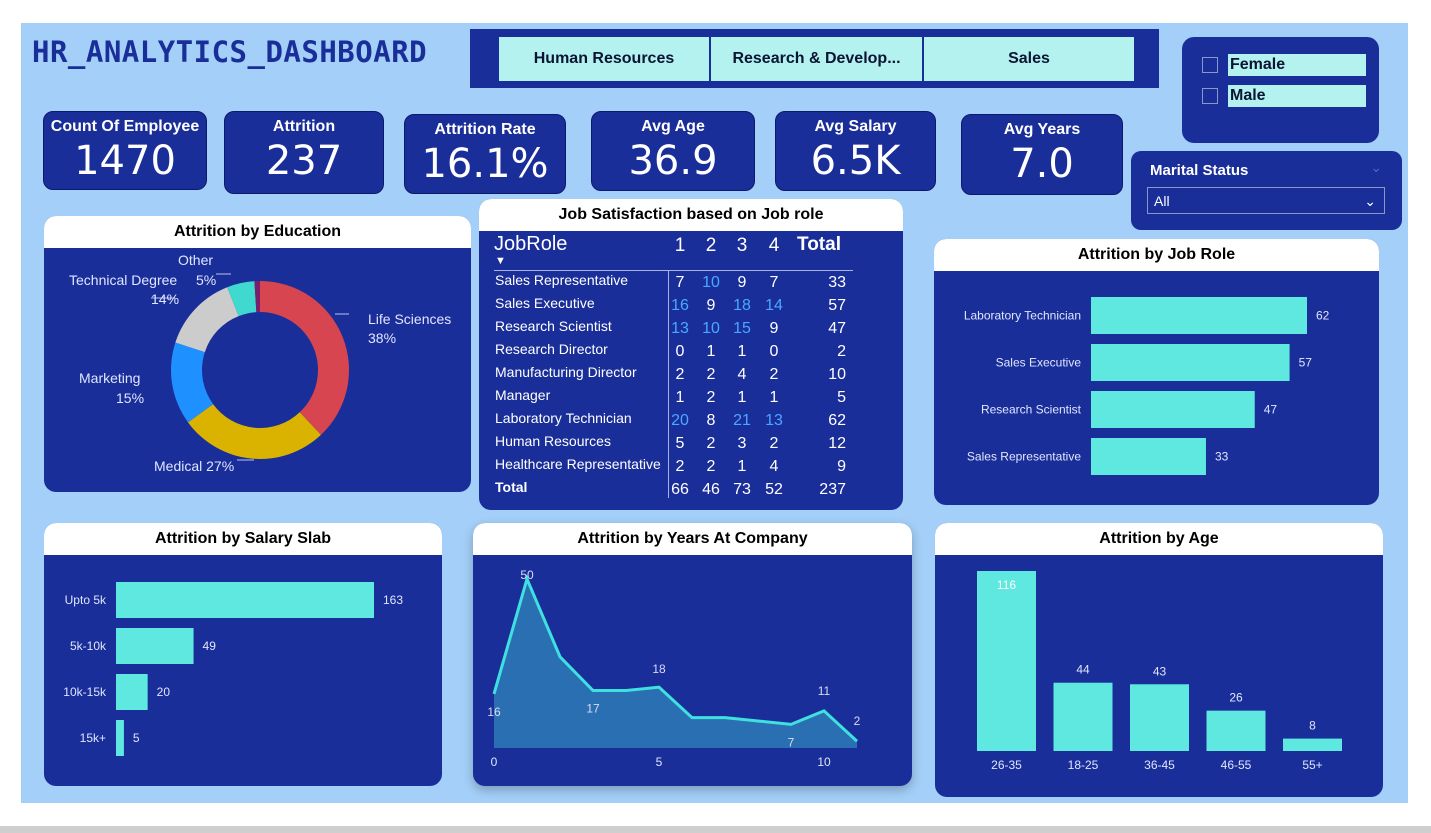 This screenshot has width=1431, height=833. Describe the element at coordinates (494, 712) in the screenshot. I see `point-label: 16` at that location.